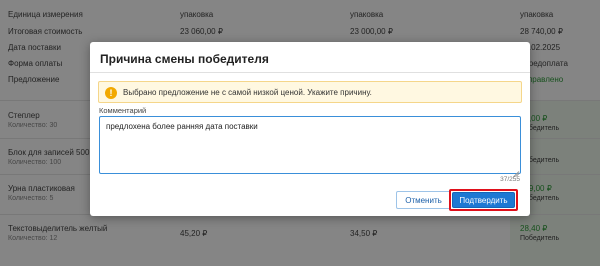 This screenshot has width=600, height=266. What do you see at coordinates (310, 72) in the screenshot?
I see `divider` at bounding box center [310, 72].